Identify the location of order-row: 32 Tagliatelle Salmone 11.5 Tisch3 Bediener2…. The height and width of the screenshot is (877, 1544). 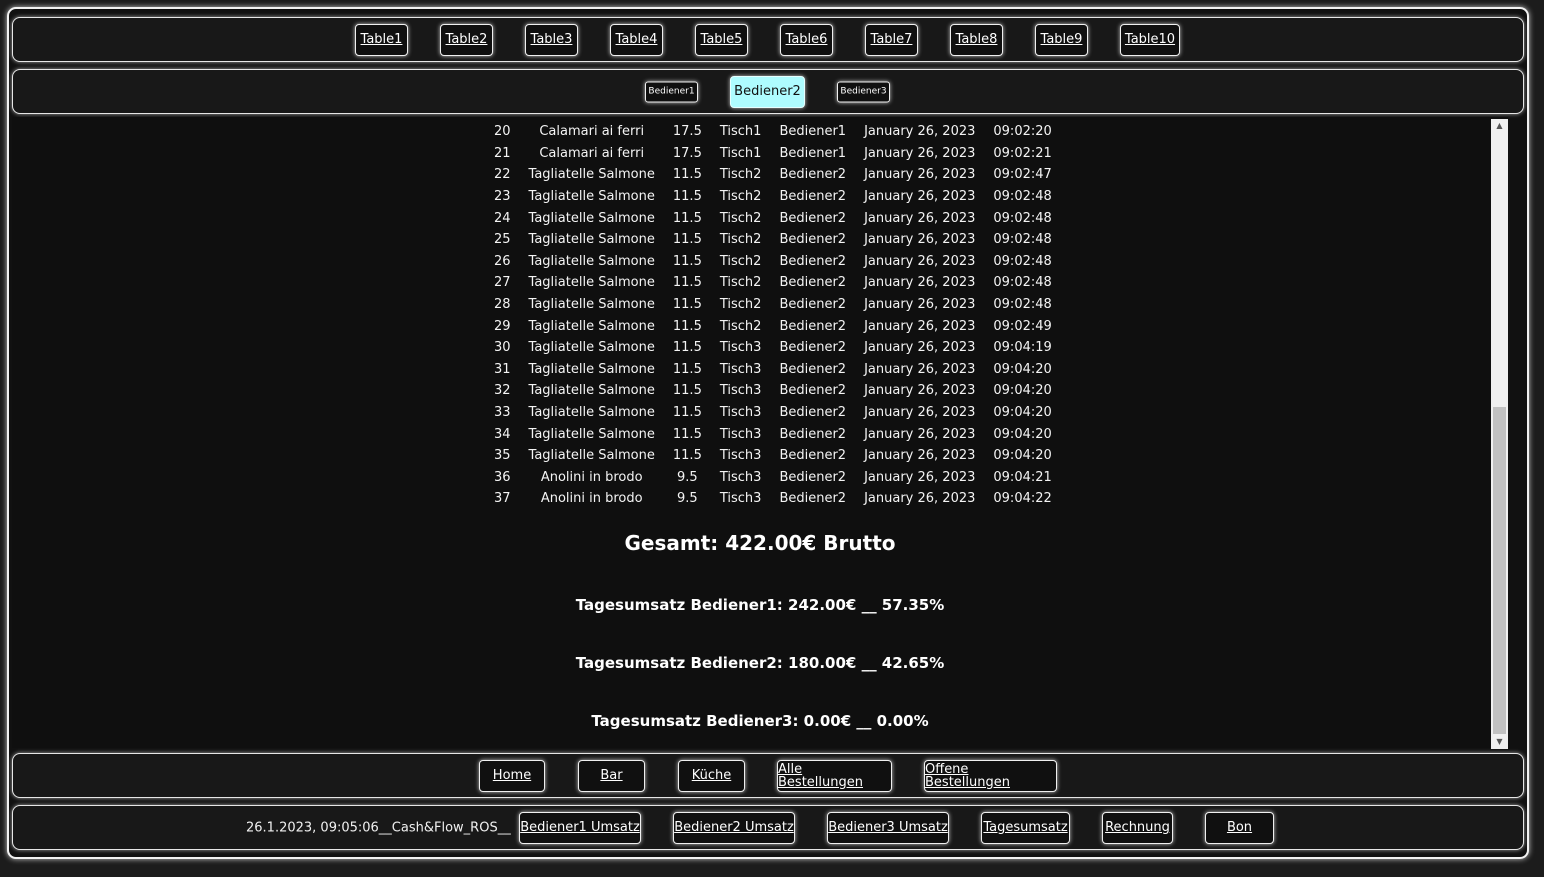
(773, 391).